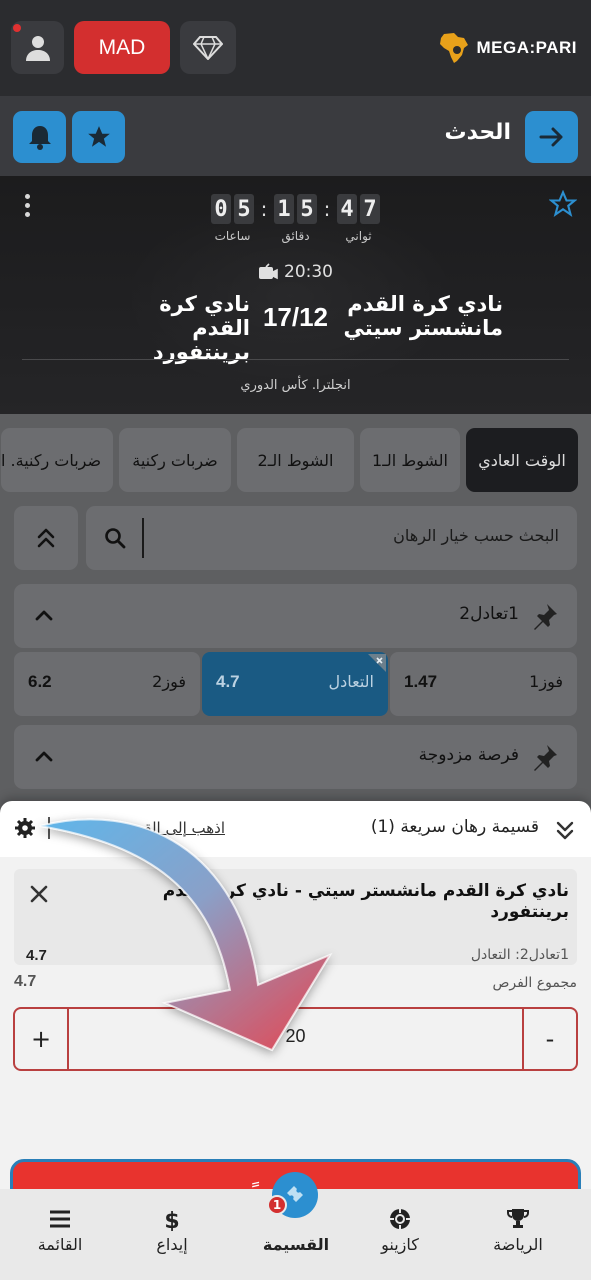 This screenshot has width=591, height=1280. What do you see at coordinates (370, 209) in the screenshot?
I see `timer-digit: 7` at bounding box center [370, 209].